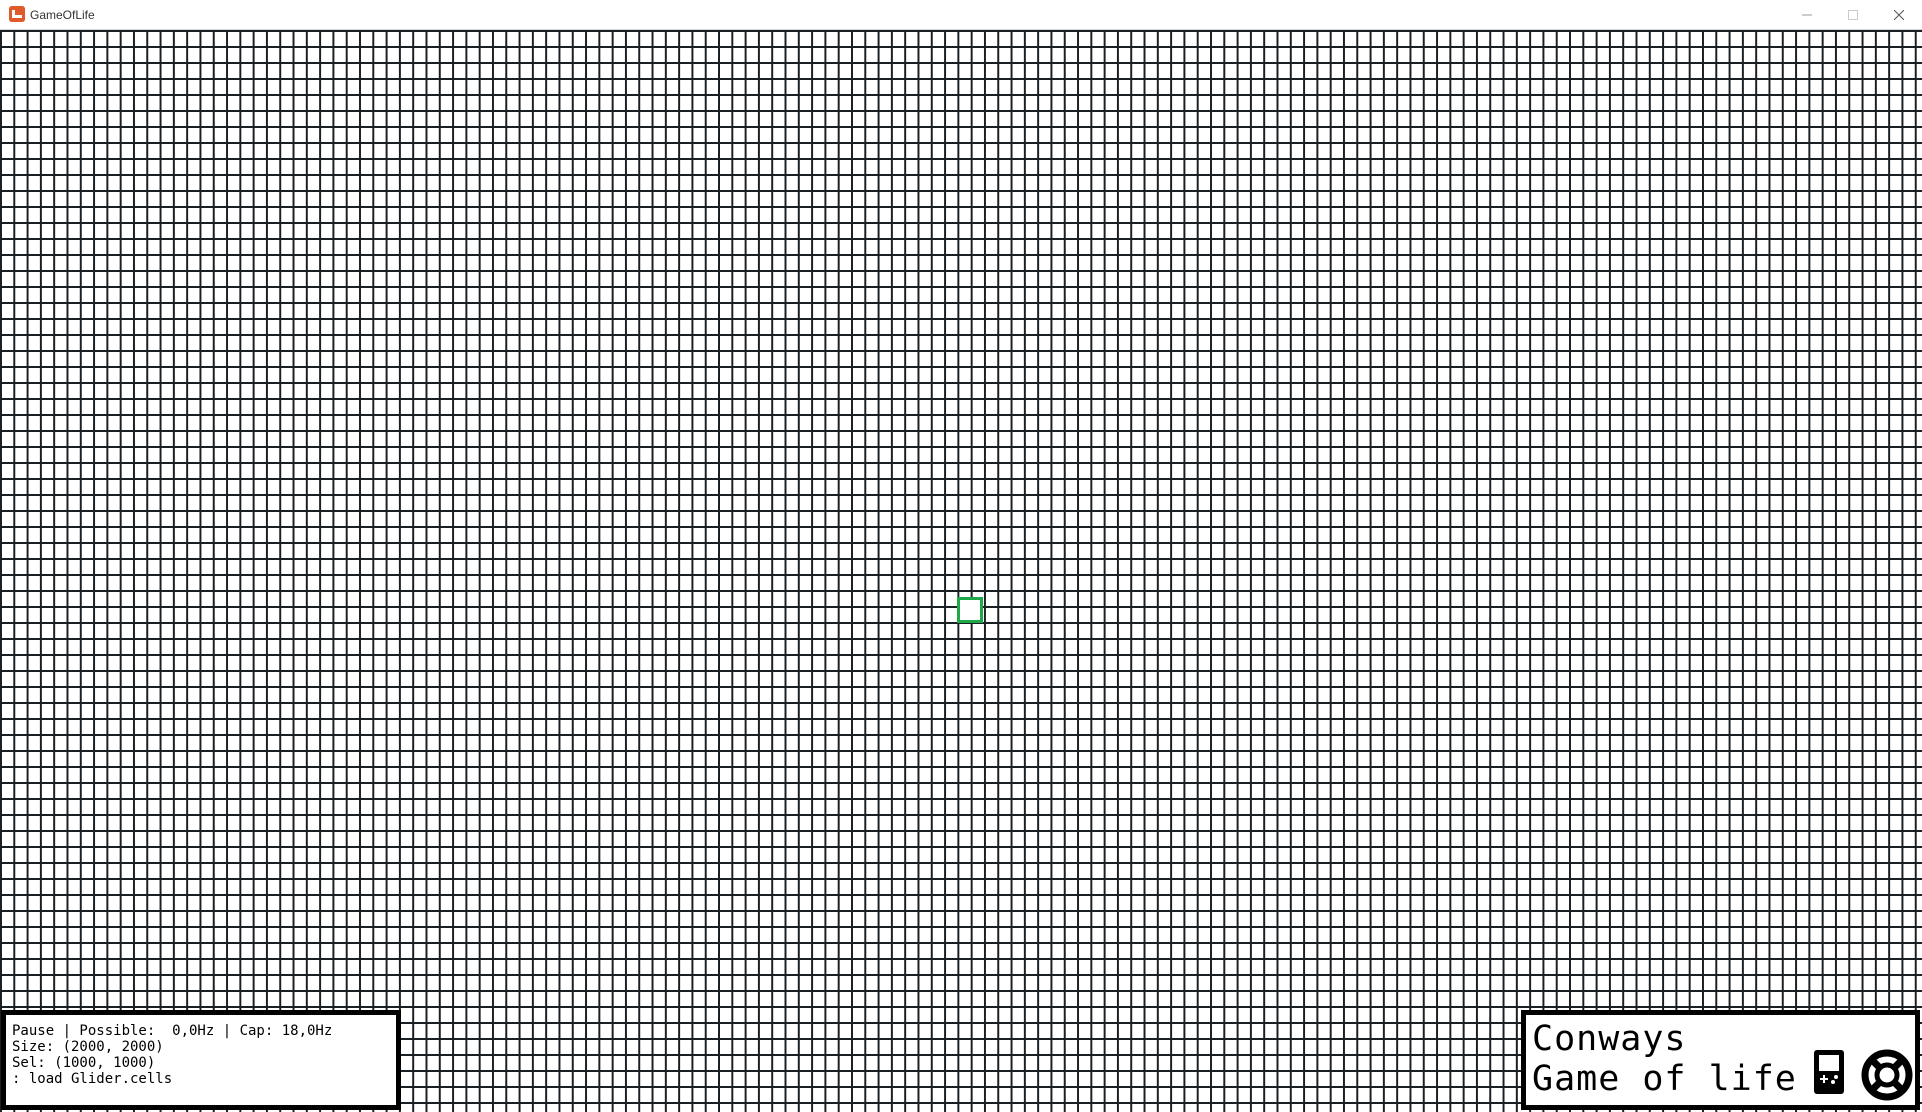  What do you see at coordinates (1829, 1072) in the screenshot?
I see `gameboy-icon` at bounding box center [1829, 1072].